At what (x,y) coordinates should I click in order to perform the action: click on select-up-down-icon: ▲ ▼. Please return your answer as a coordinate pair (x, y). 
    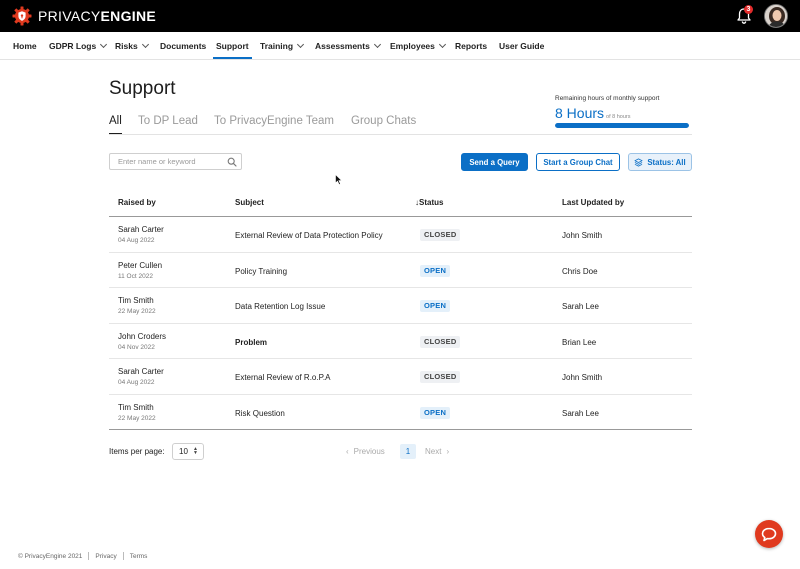
    Looking at the image, I should click on (195, 451).